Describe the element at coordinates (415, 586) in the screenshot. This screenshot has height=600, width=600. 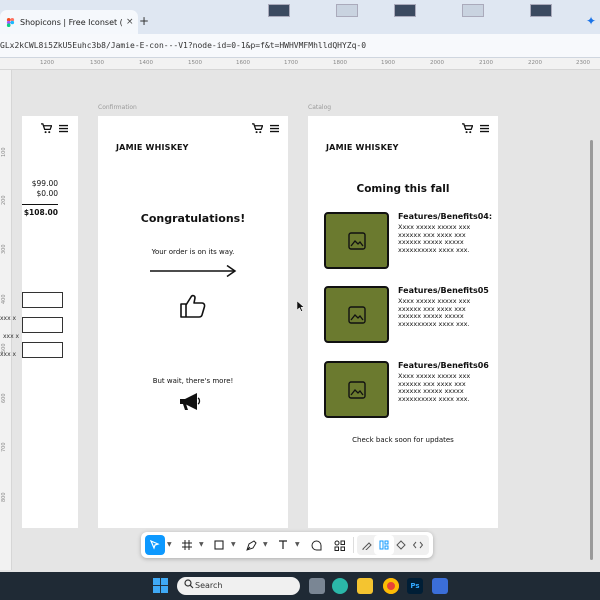
I see `photoshop-icon: Ps` at that location.